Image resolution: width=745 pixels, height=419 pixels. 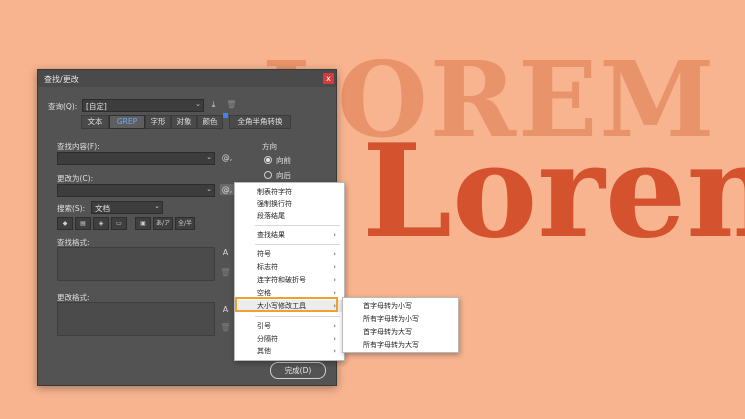 I want to click on special-chars-change-icon: @,, so click(x=227, y=189).